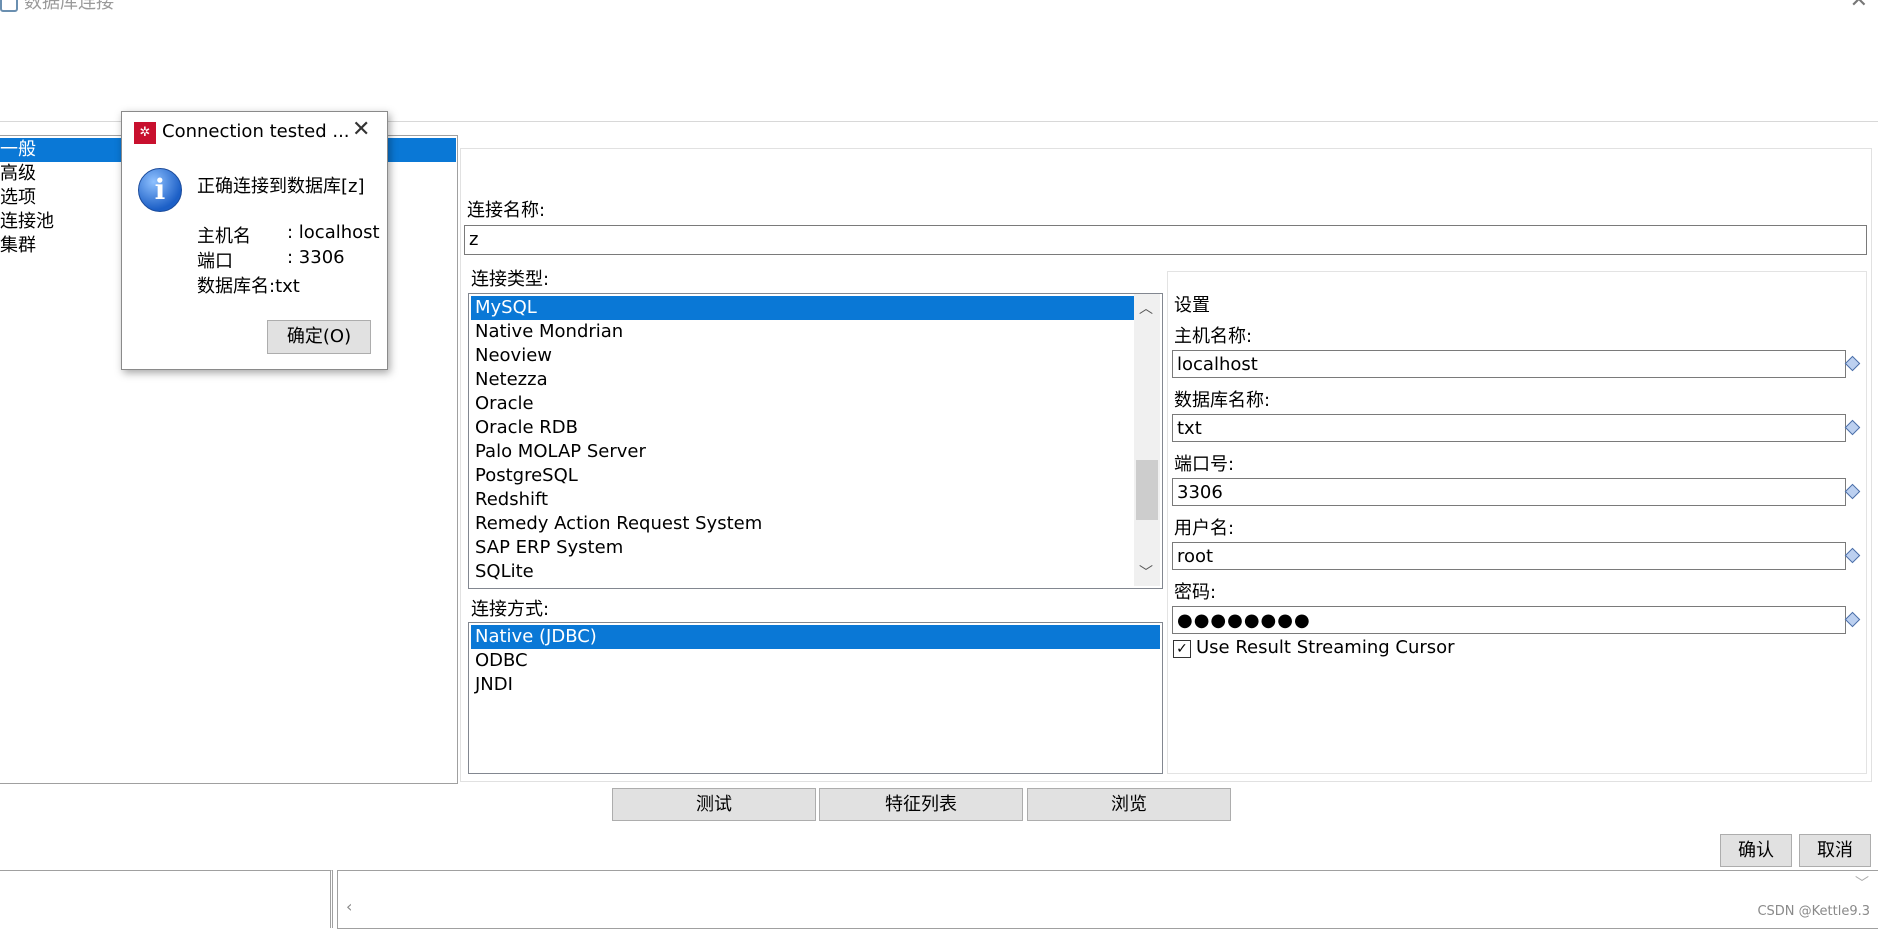 The height and width of the screenshot is (929, 1878). I want to click on window-title: 数据库连接, so click(57, 6).